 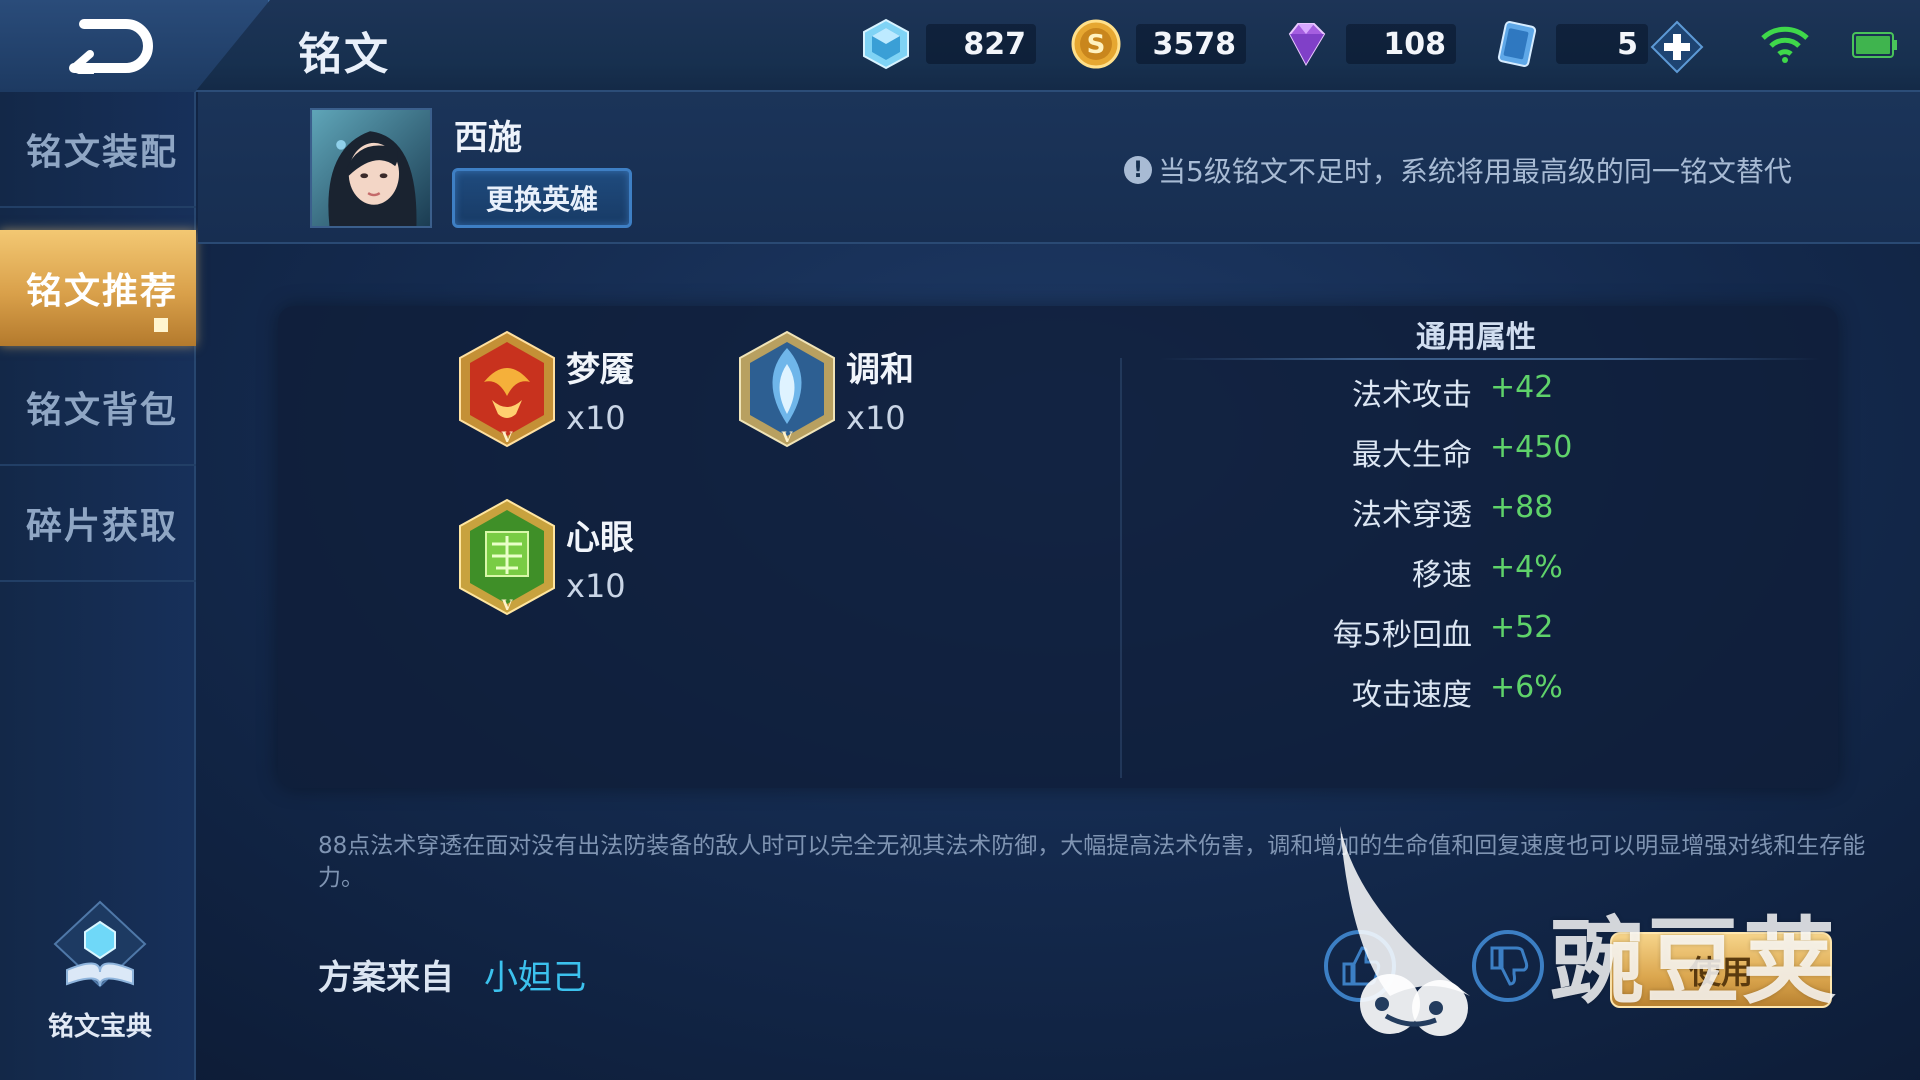 What do you see at coordinates (1307, 45) in the screenshot?
I see `diamond-icon` at bounding box center [1307, 45].